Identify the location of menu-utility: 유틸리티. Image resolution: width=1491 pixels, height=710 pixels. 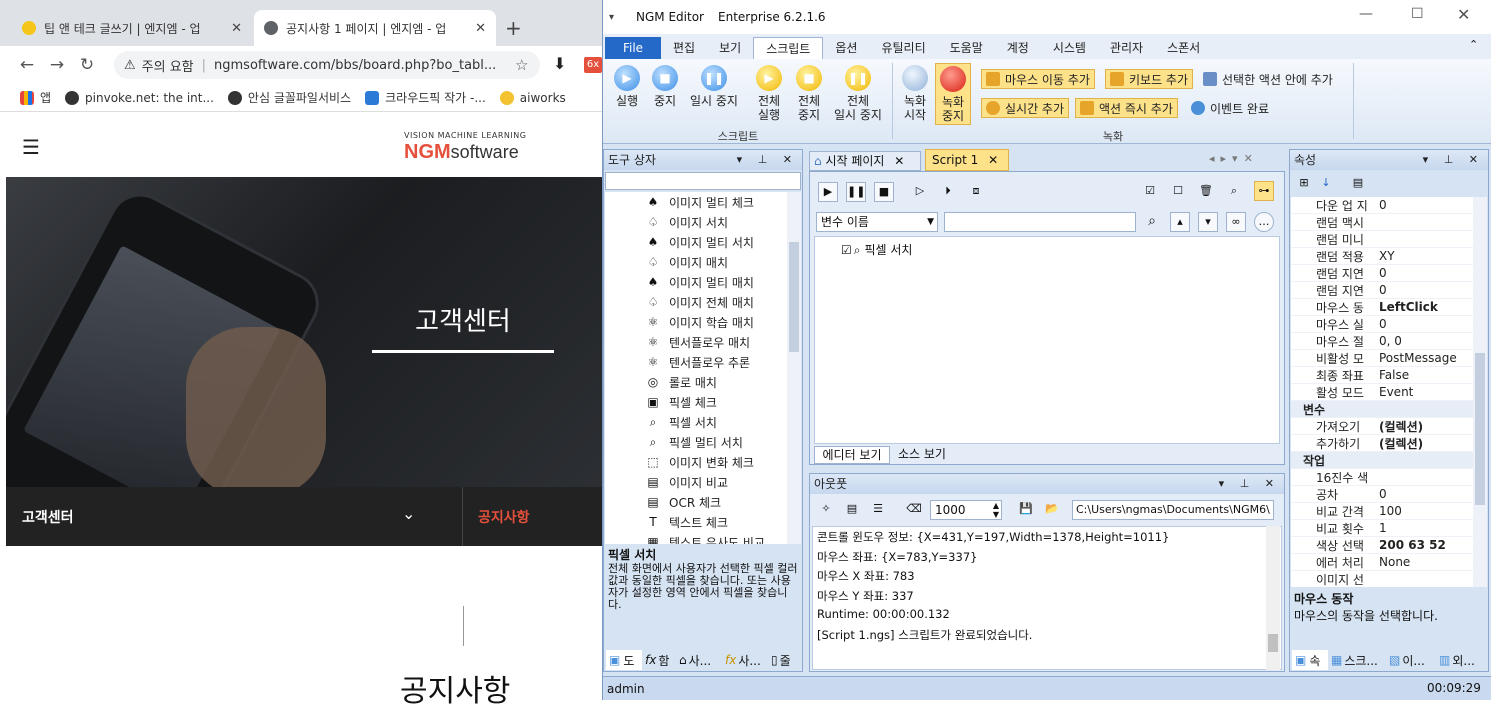
(903, 48).